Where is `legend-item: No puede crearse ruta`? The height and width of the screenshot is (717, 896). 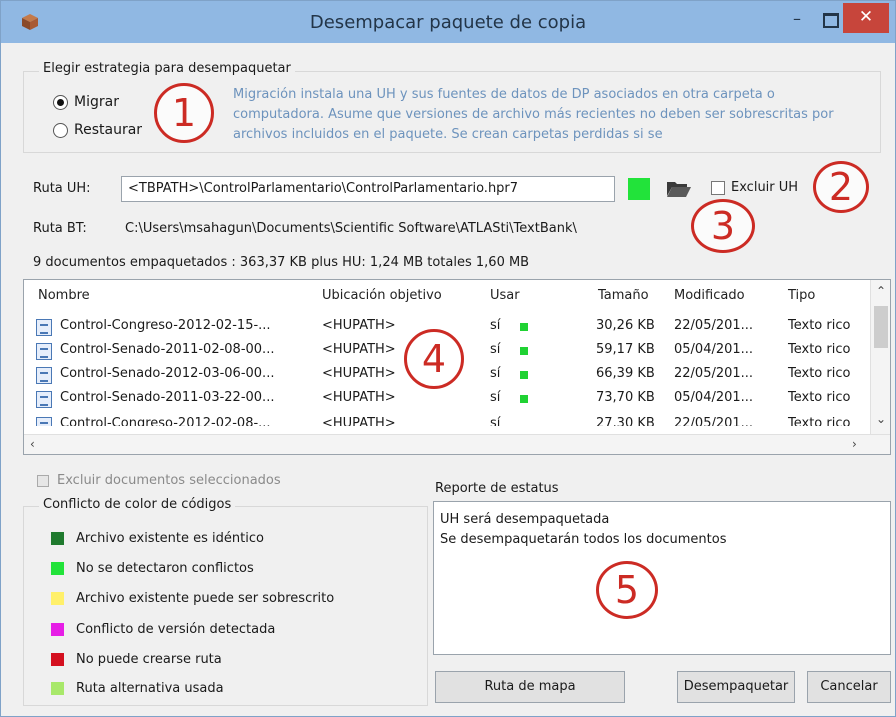
legend-item: No puede crearse ruta is located at coordinates (136, 659).